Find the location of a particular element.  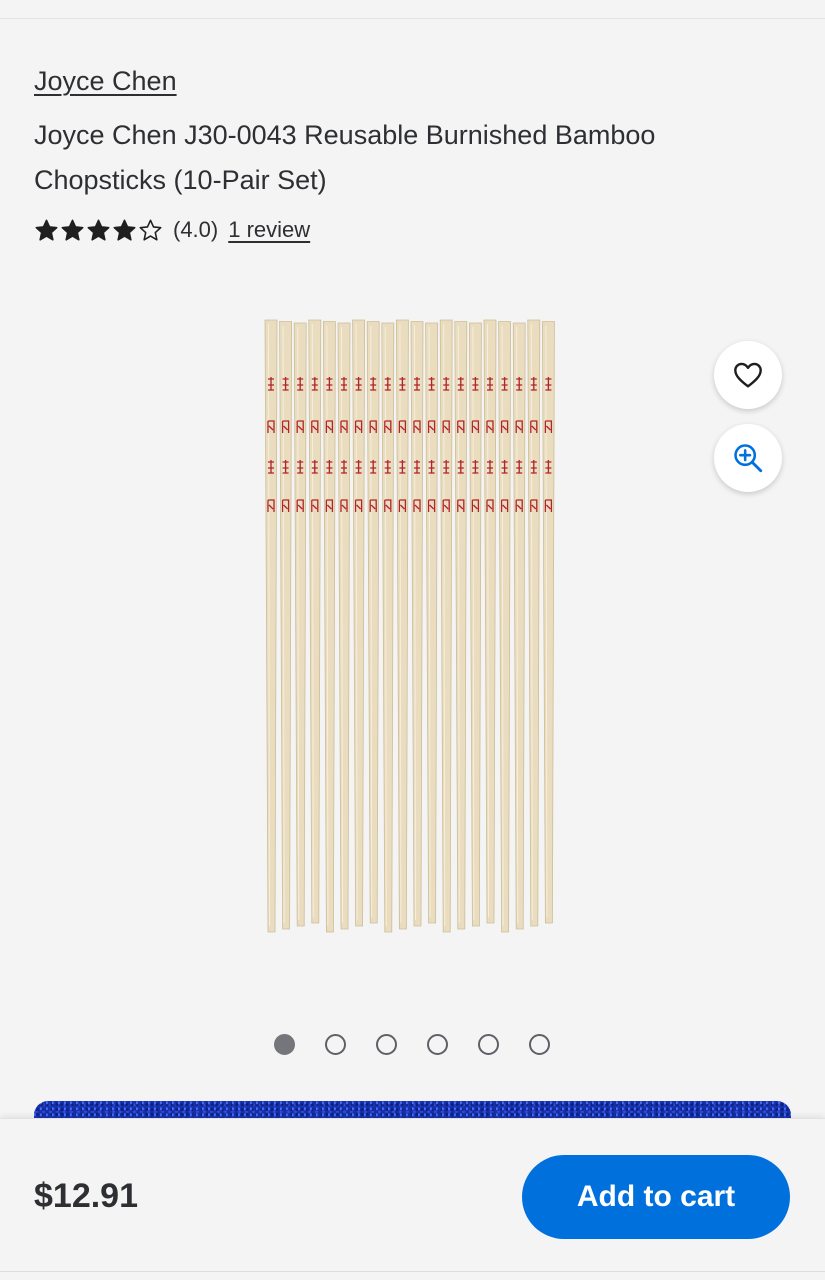

sticky-footer: $12.91 Add to cart is located at coordinates (412, 1199).